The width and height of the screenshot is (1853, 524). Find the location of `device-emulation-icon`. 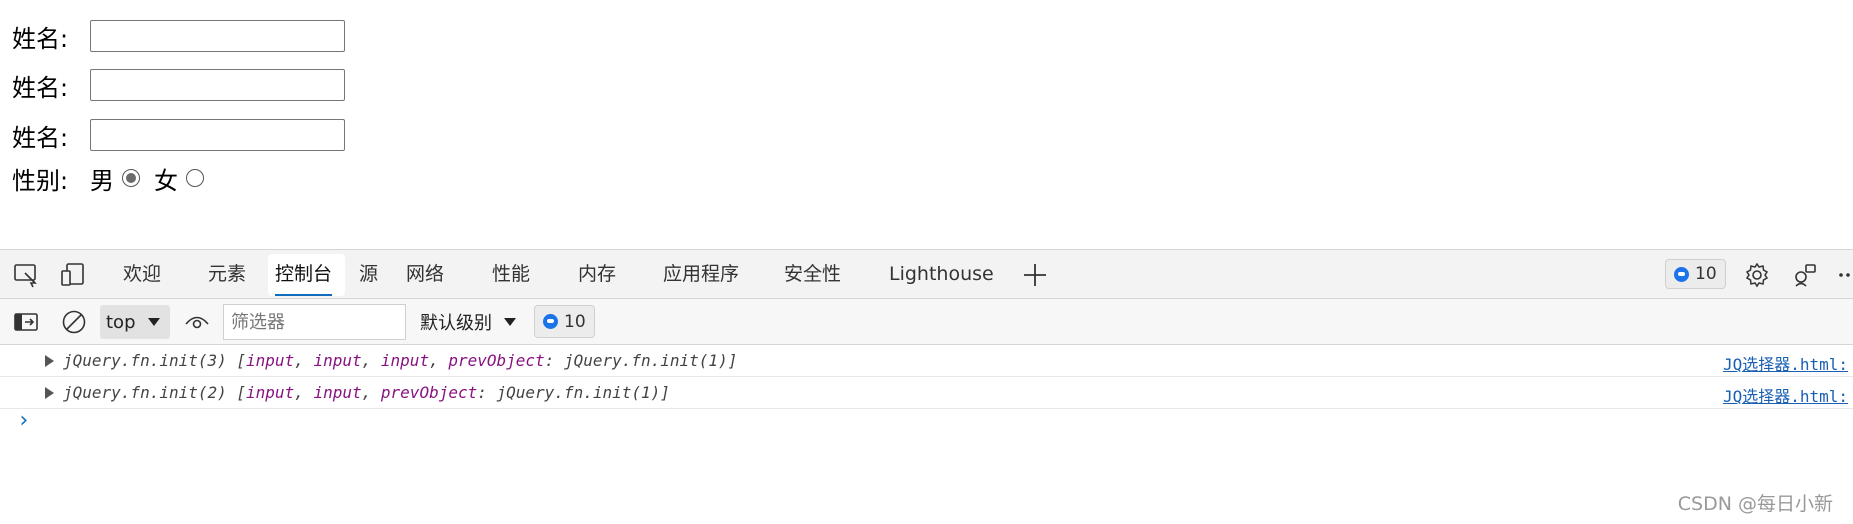

device-emulation-icon is located at coordinates (73, 275).